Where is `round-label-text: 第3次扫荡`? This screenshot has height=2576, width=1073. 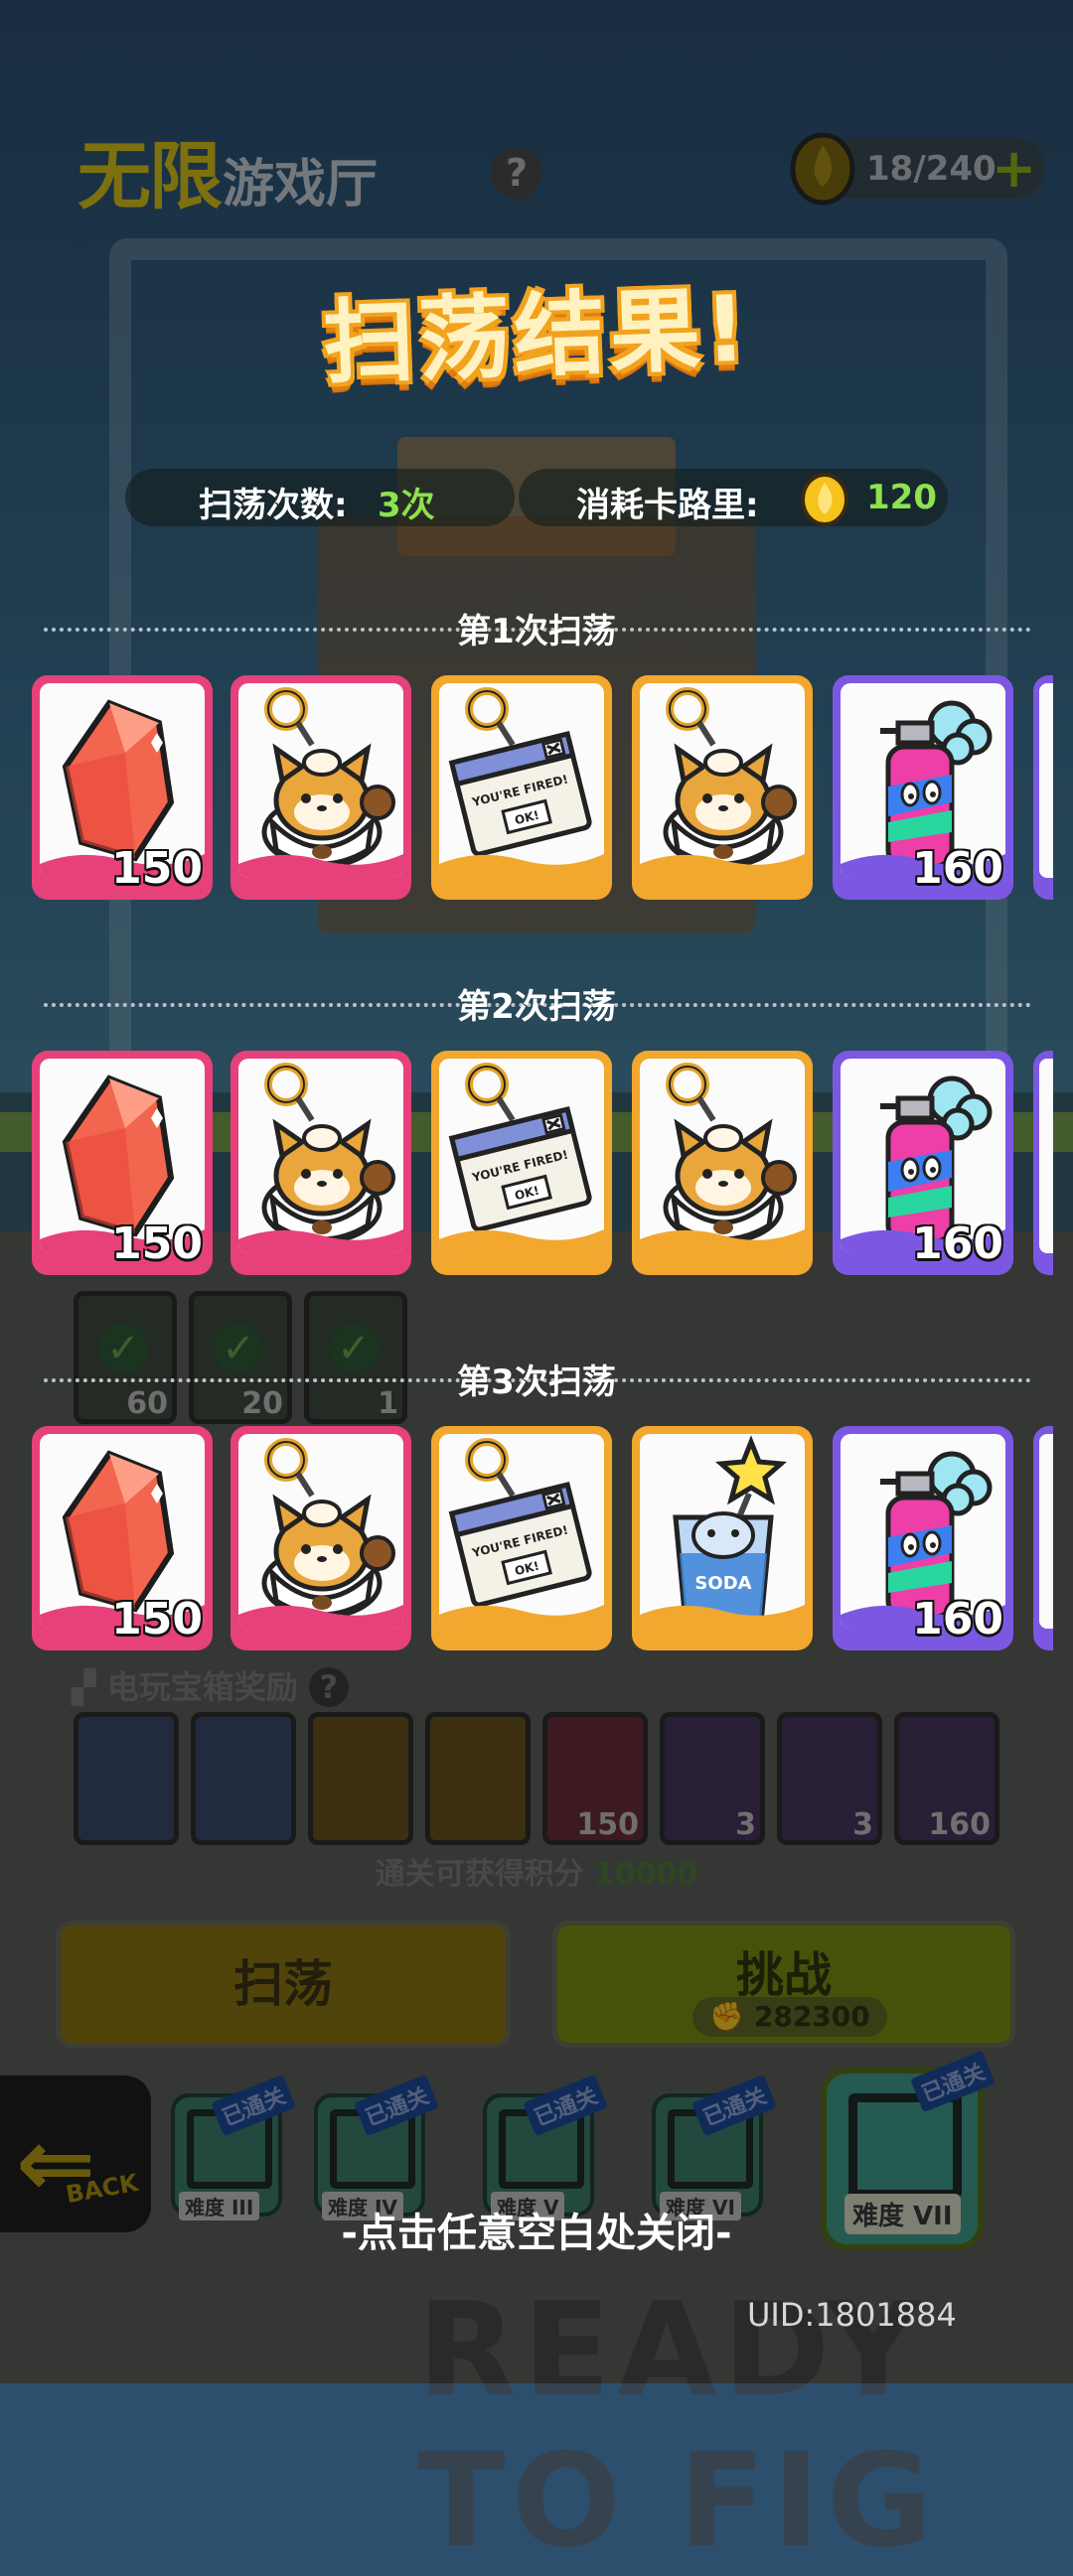
round-label-text: 第3次扫荡 is located at coordinates (536, 1382).